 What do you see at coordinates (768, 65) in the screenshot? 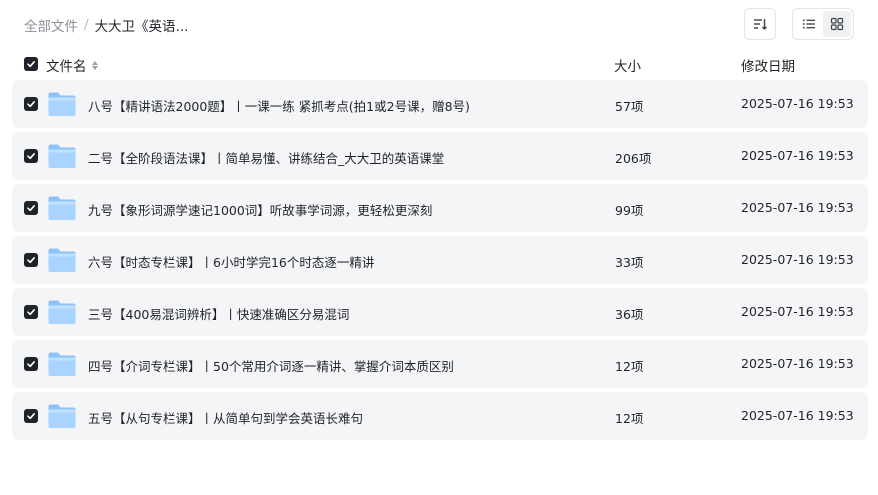
I see `column-header-date: 修改日期` at bounding box center [768, 65].